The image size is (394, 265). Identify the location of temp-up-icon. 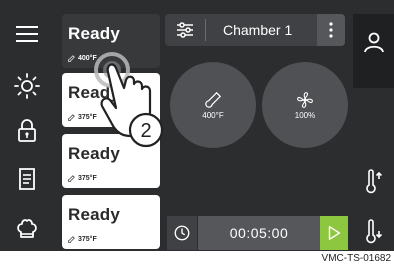
(374, 181).